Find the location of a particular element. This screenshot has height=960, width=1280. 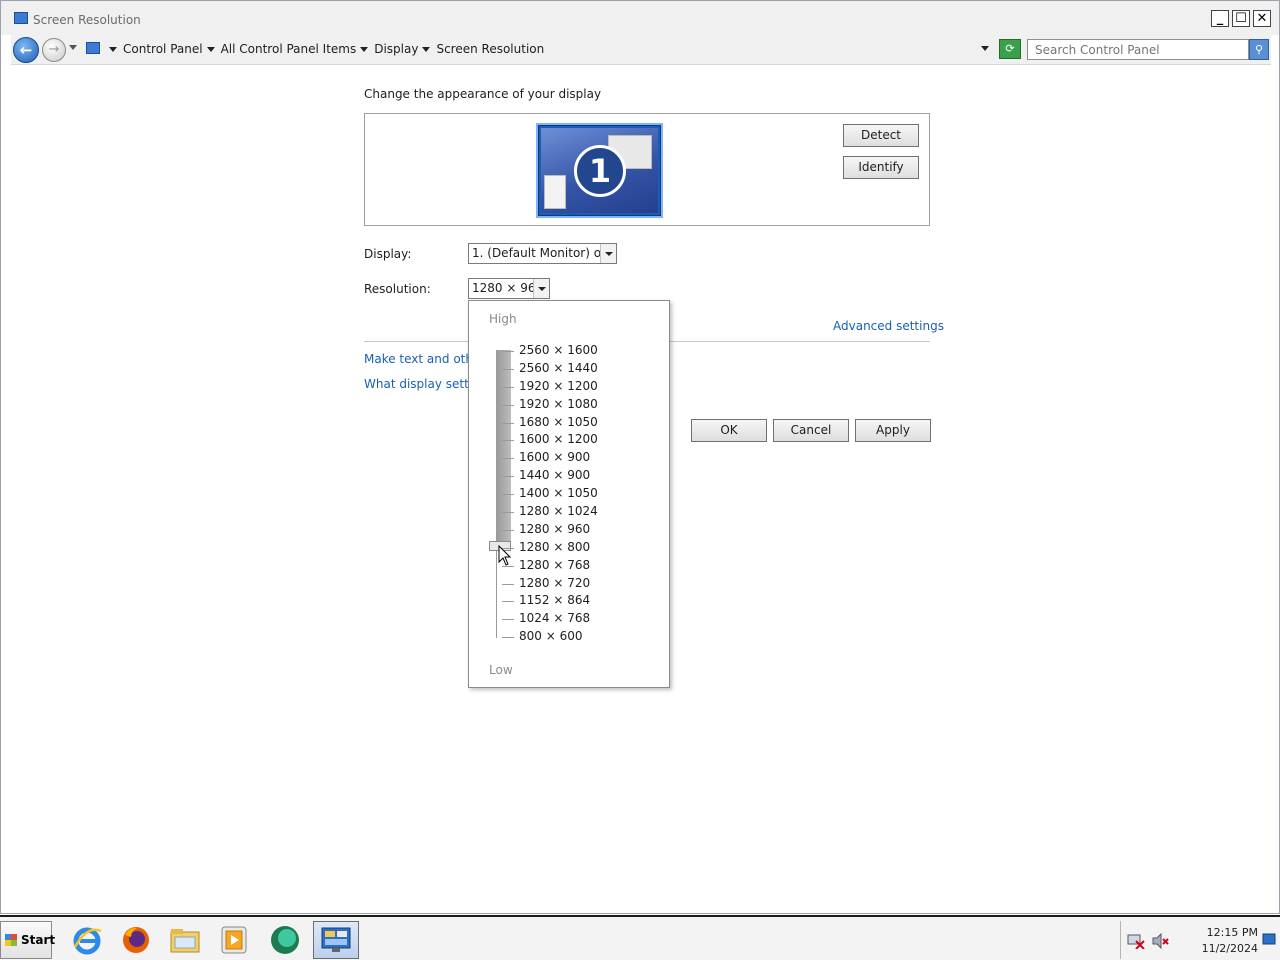

resolution-option-label: 1280 × 720 is located at coordinates (555, 582).